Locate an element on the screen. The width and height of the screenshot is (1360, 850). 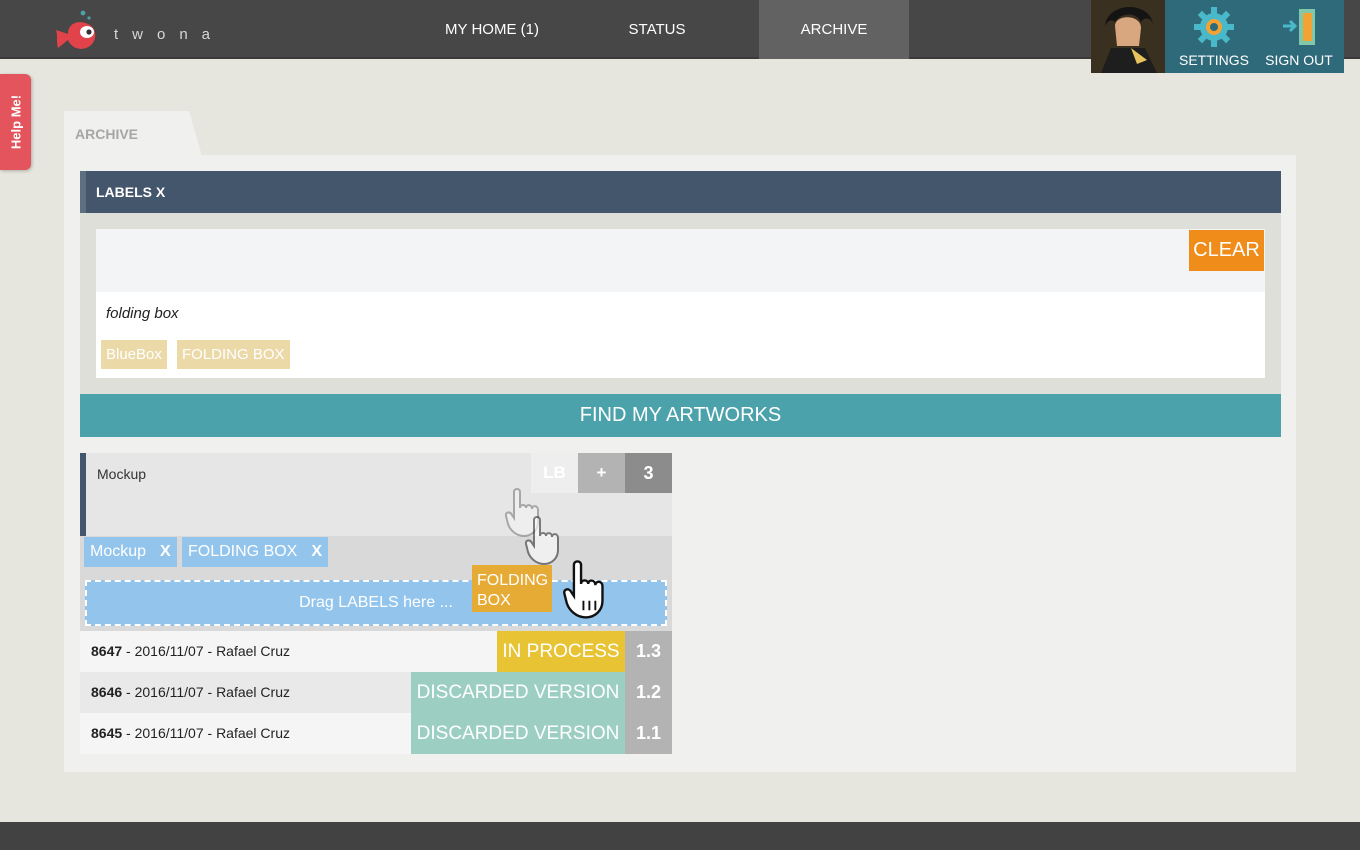
card-label-text: Mockup is located at coordinates (118, 551).